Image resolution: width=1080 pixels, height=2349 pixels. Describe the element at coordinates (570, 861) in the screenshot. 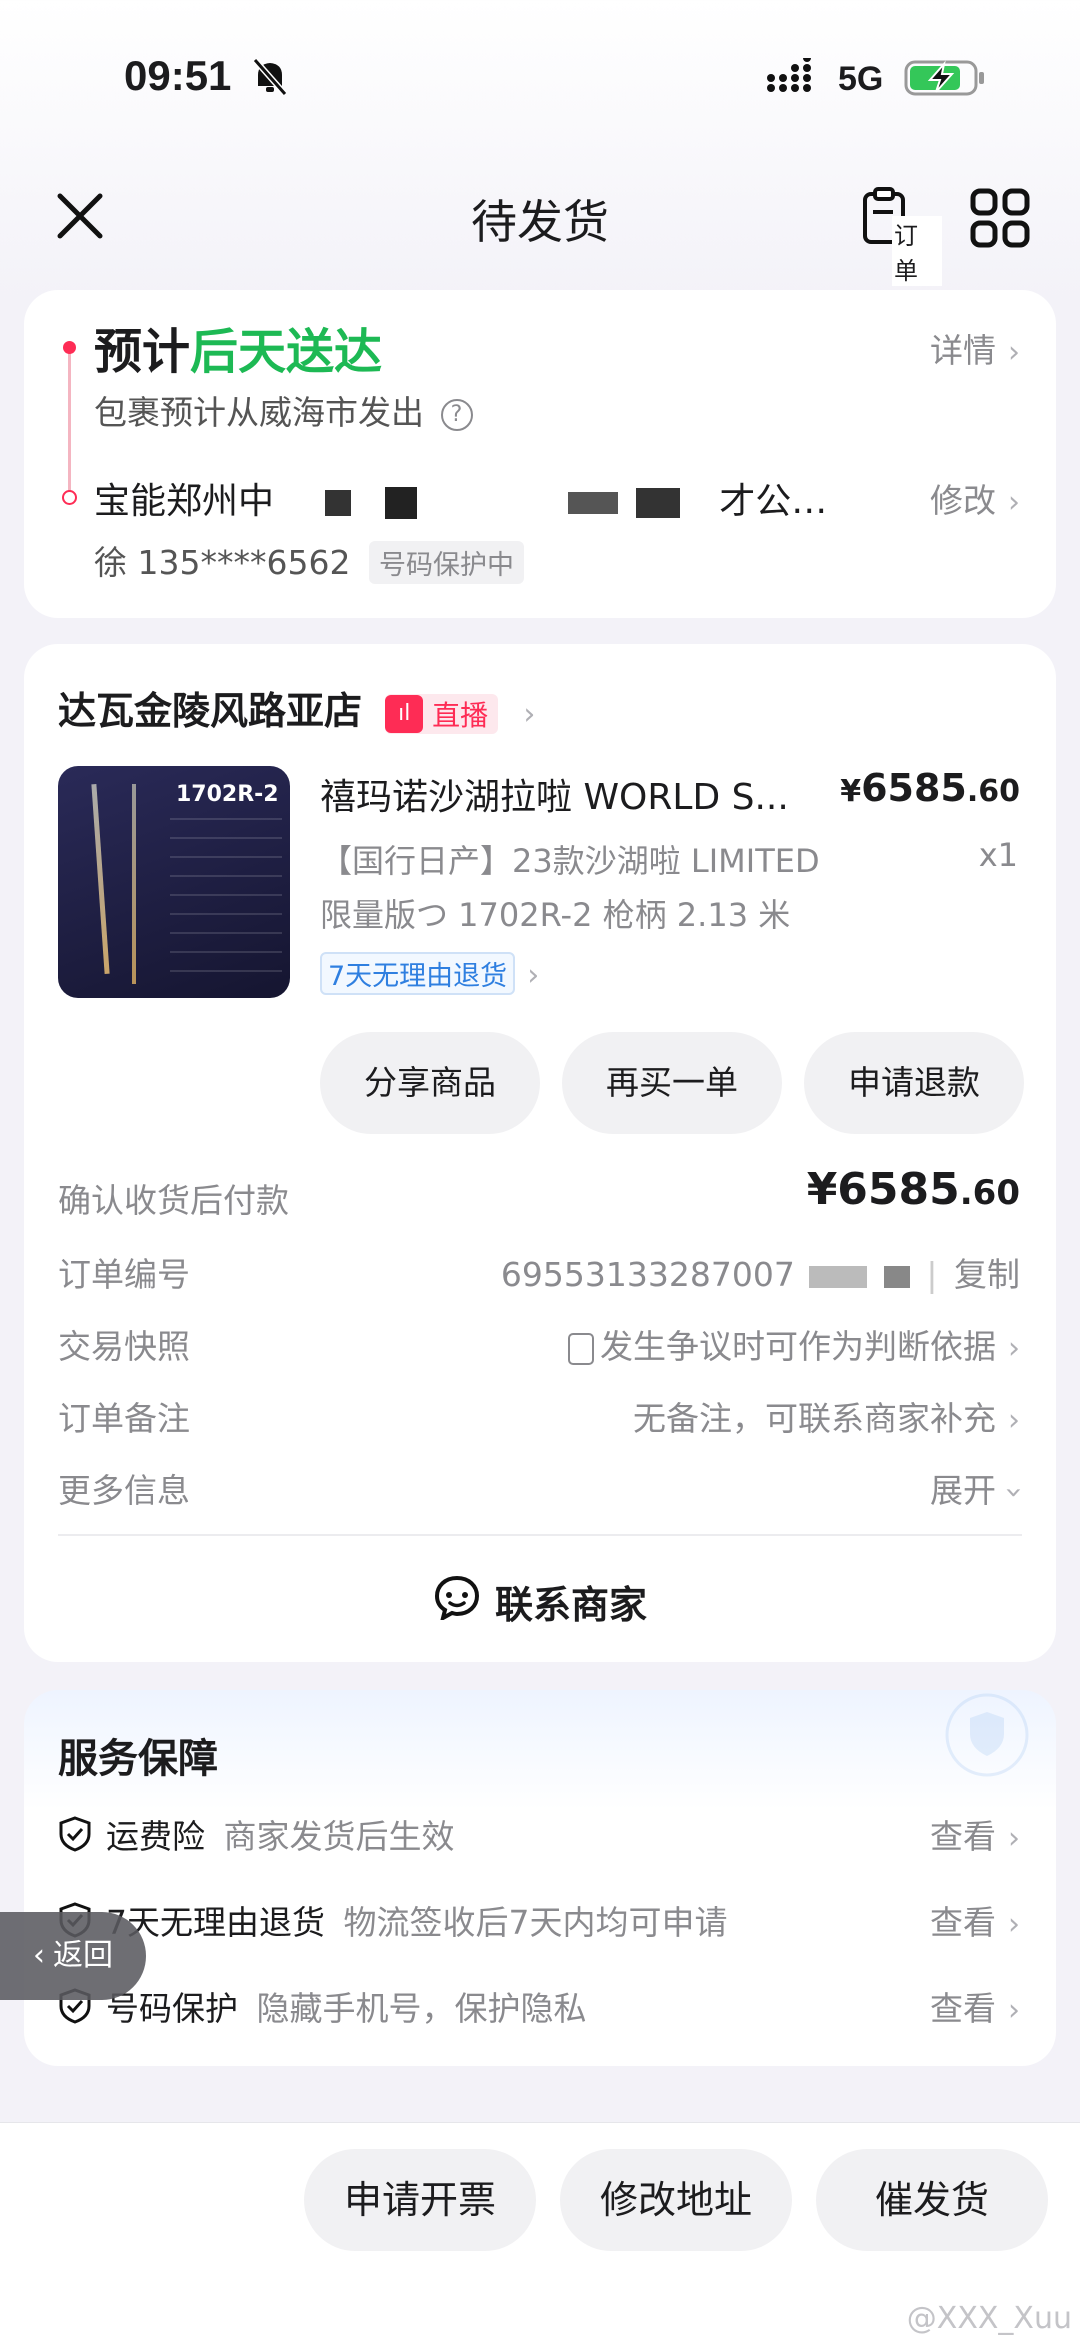

I see `product-desc-1: 【国行日产】23款沙湖啦 LIMITED` at that location.